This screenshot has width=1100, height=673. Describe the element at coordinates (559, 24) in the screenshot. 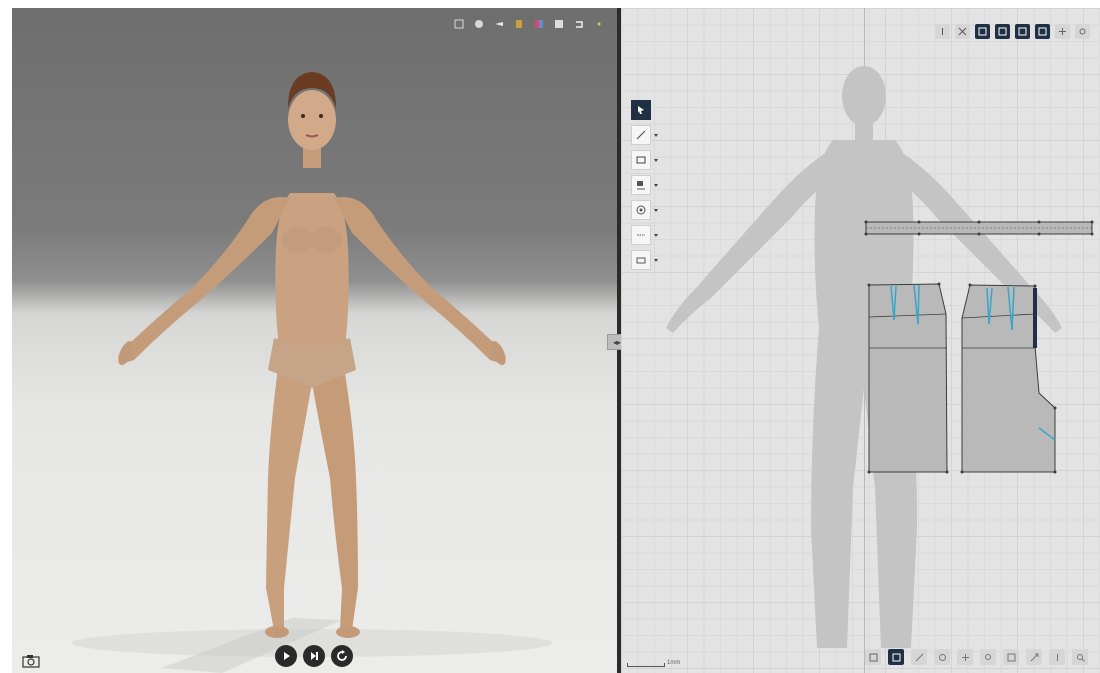

I see `layer-icon` at that location.